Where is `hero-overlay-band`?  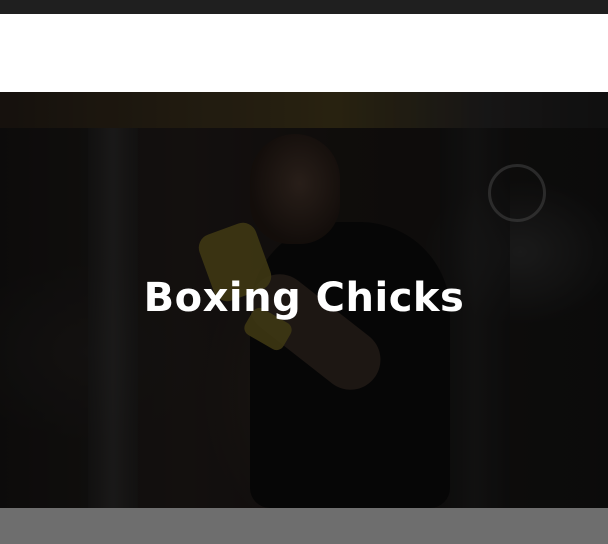 hero-overlay-band is located at coordinates (304, 110).